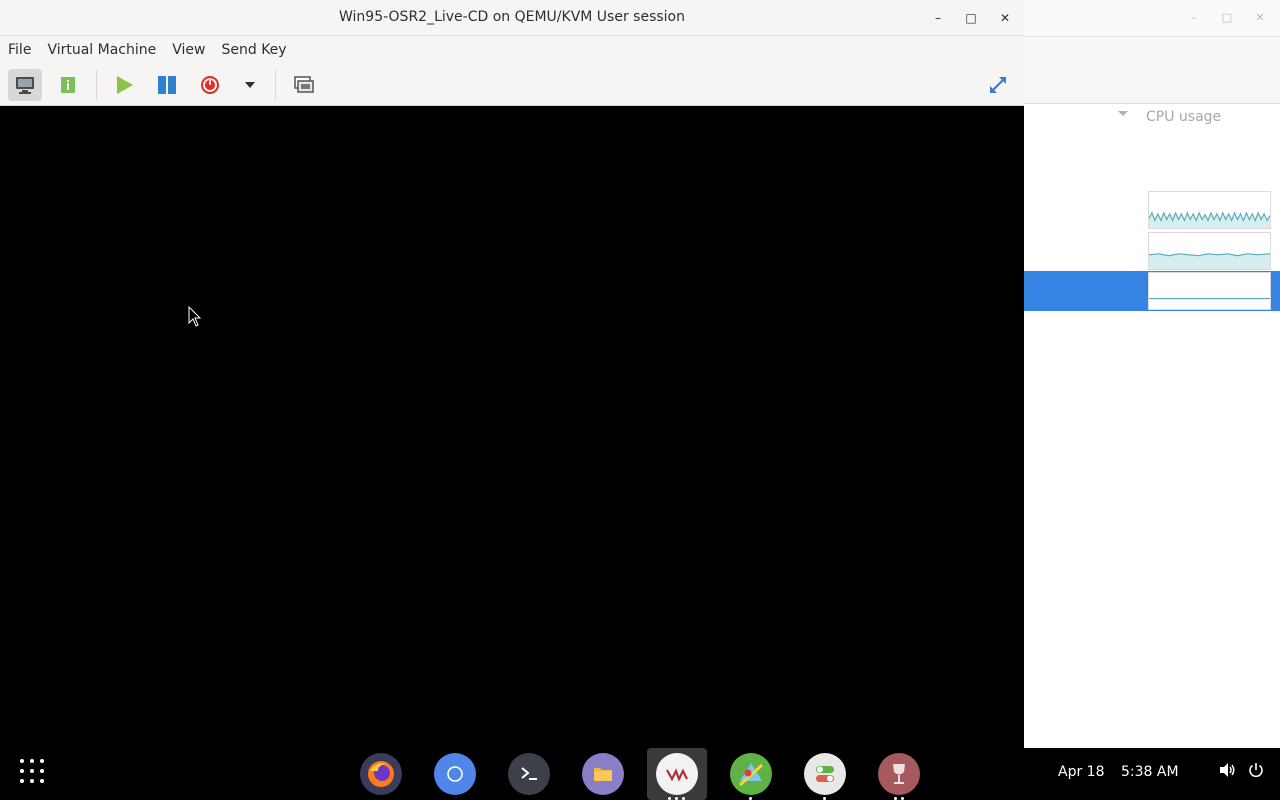 This screenshot has height=800, width=1280. I want to click on maximize-button: □, so click(971, 18).